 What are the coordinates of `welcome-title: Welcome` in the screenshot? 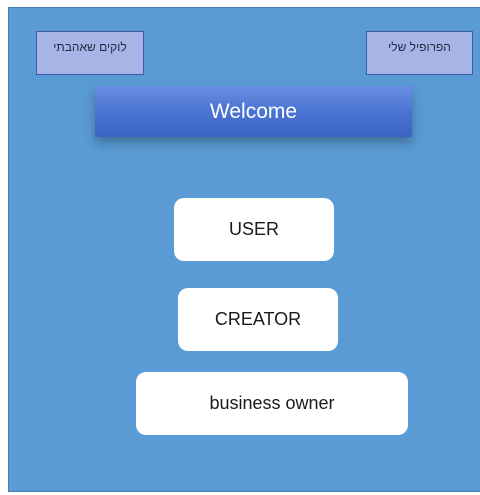 It's located at (253, 111).